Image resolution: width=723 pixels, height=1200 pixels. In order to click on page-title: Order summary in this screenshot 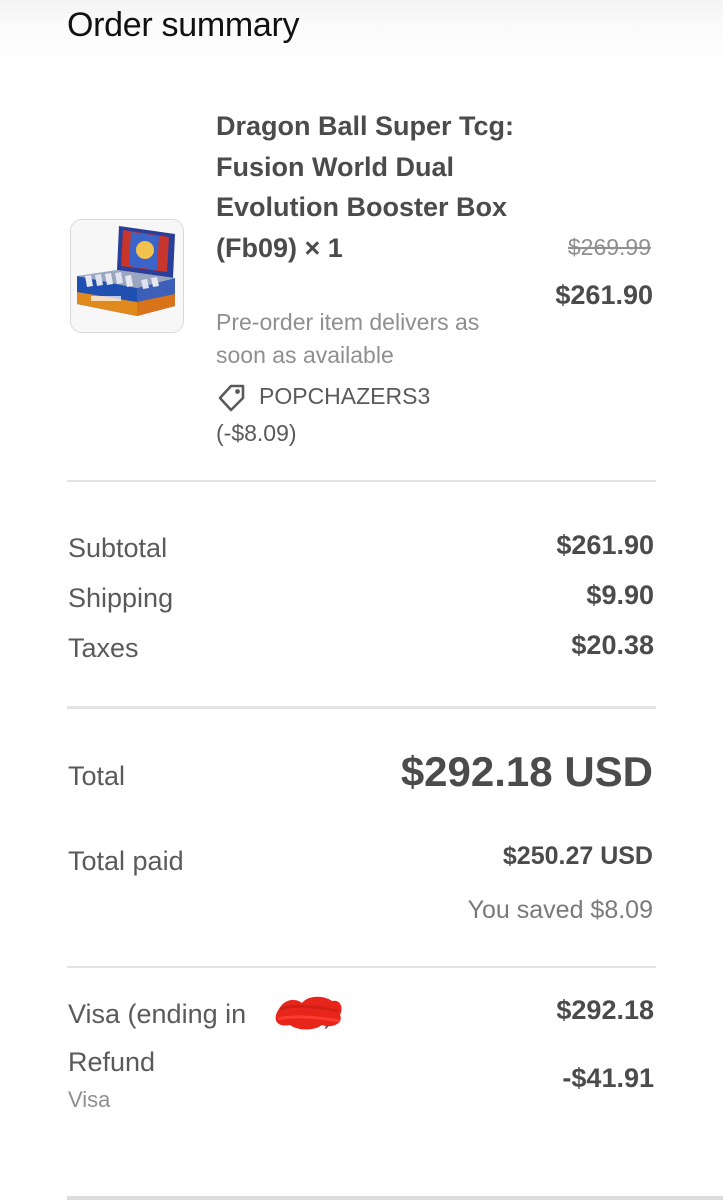, I will do `click(183, 25)`.